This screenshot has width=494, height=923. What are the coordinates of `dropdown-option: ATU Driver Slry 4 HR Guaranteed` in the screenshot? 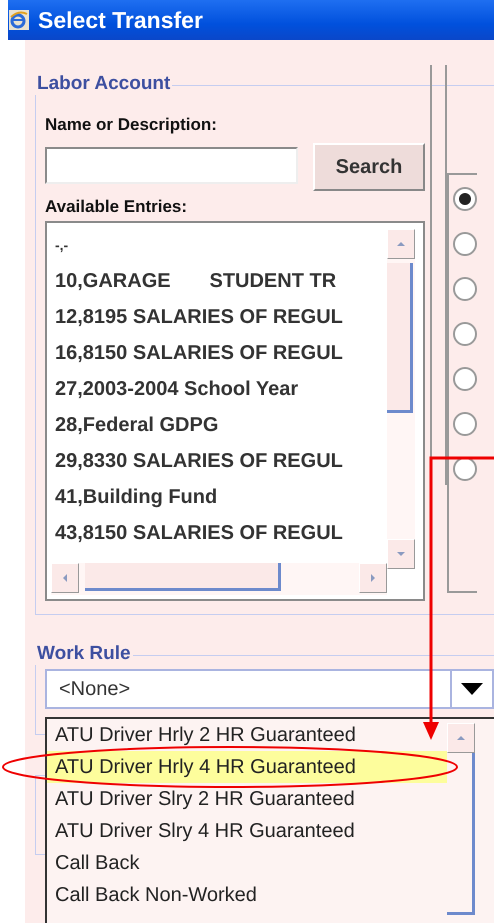 It's located at (247, 831).